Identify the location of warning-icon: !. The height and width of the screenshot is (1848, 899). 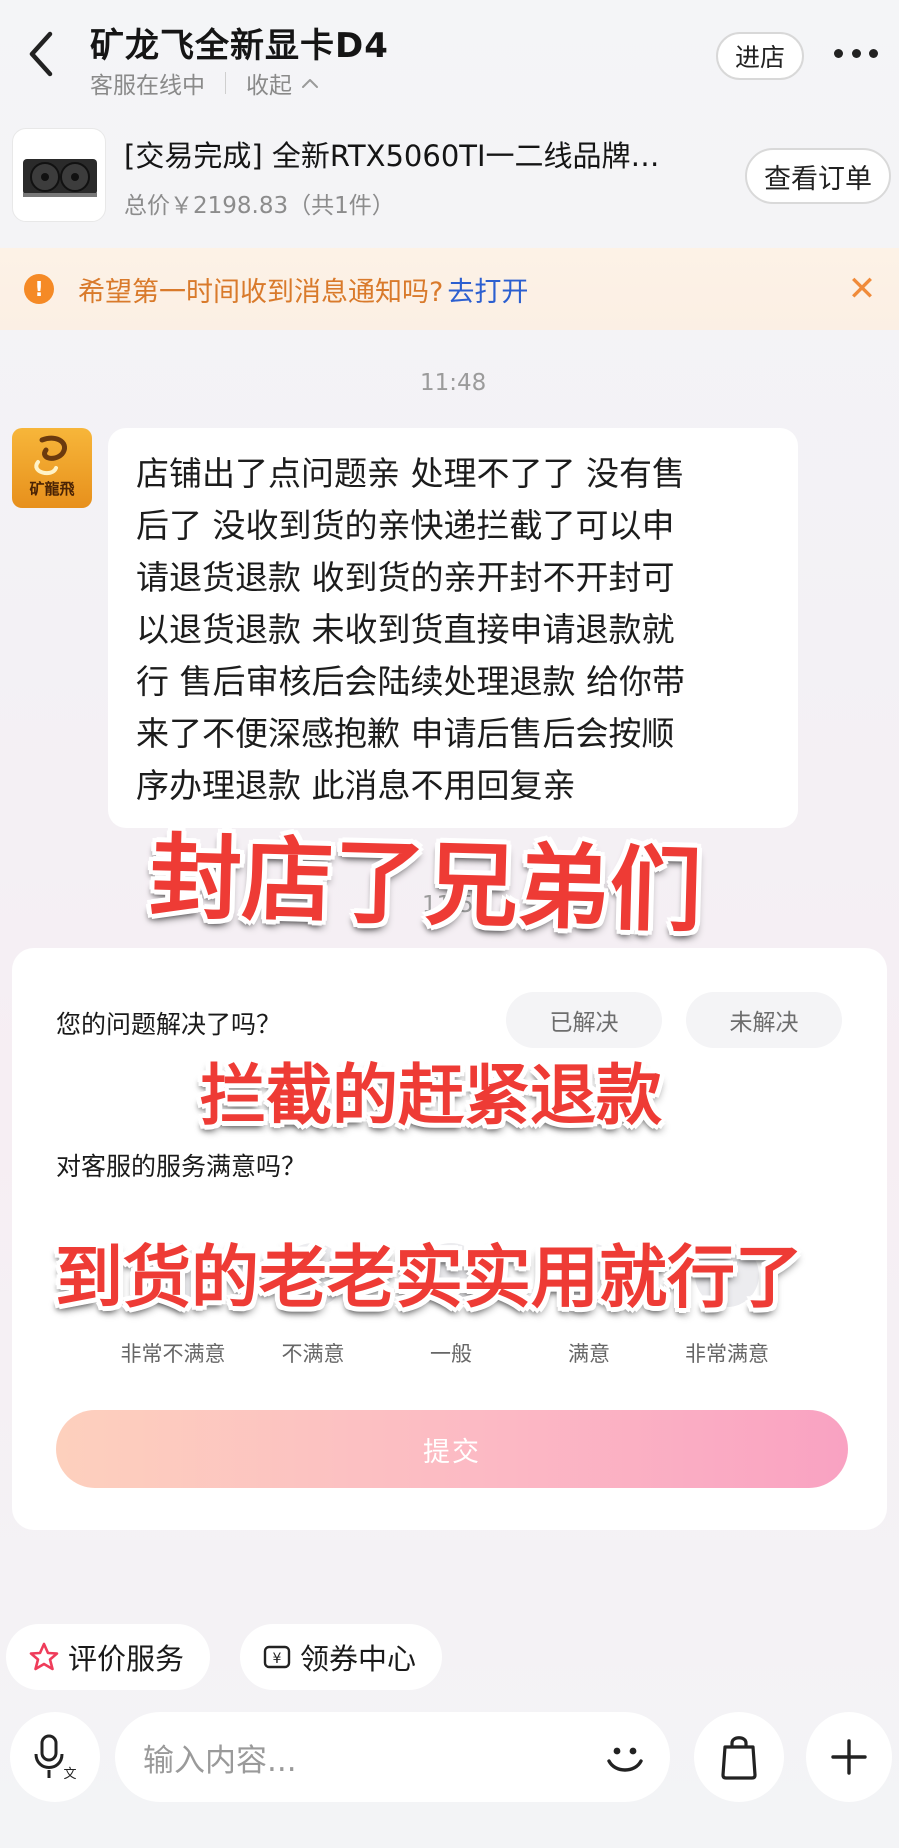
(39, 289).